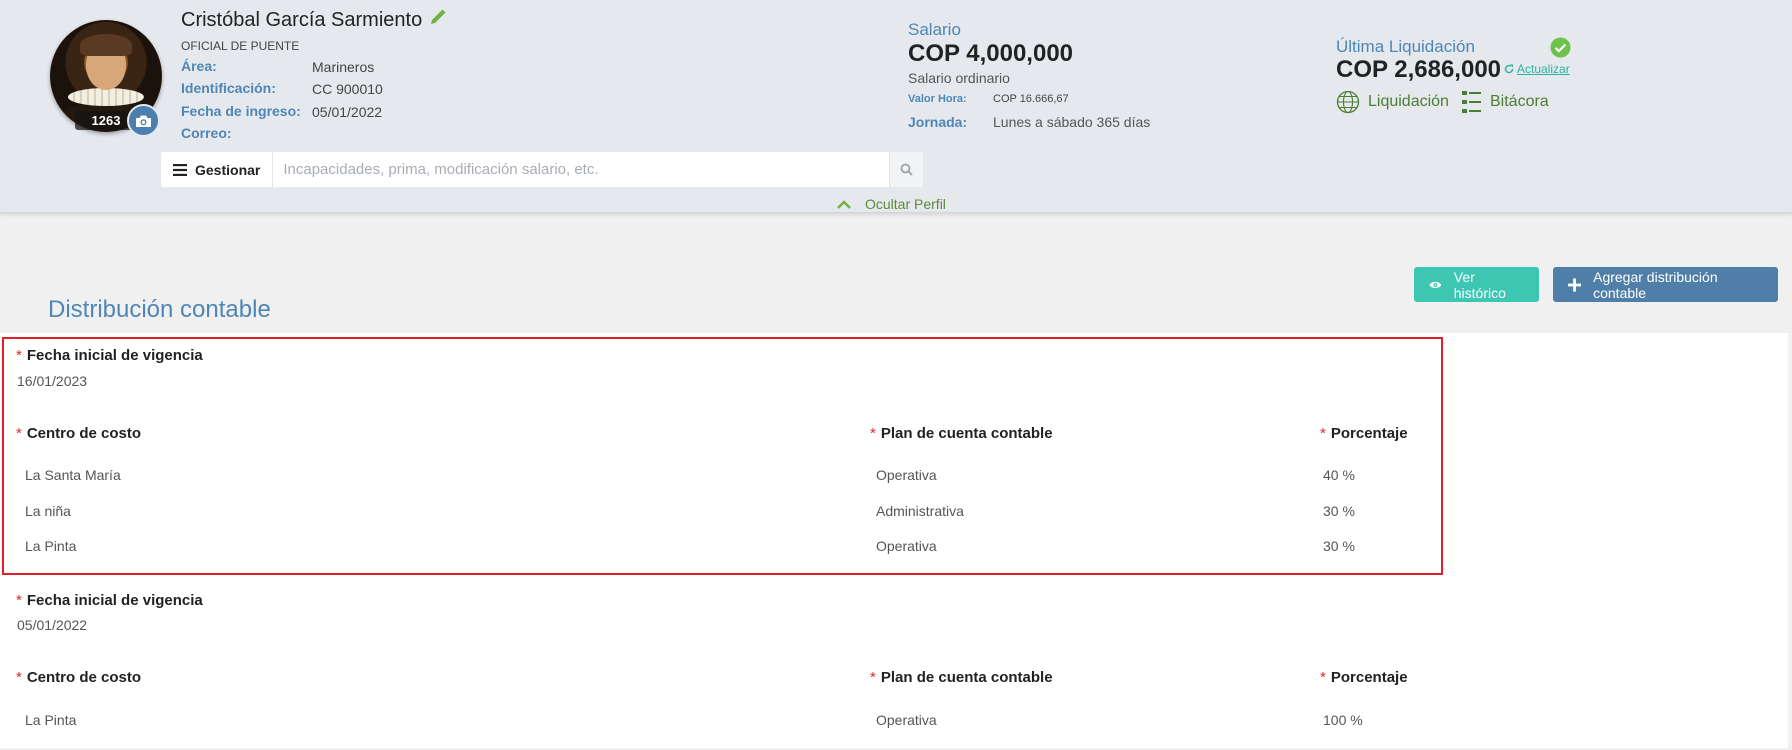 The image size is (1792, 750). Describe the element at coordinates (206, 133) in the screenshot. I see `email-label: Correo:` at that location.